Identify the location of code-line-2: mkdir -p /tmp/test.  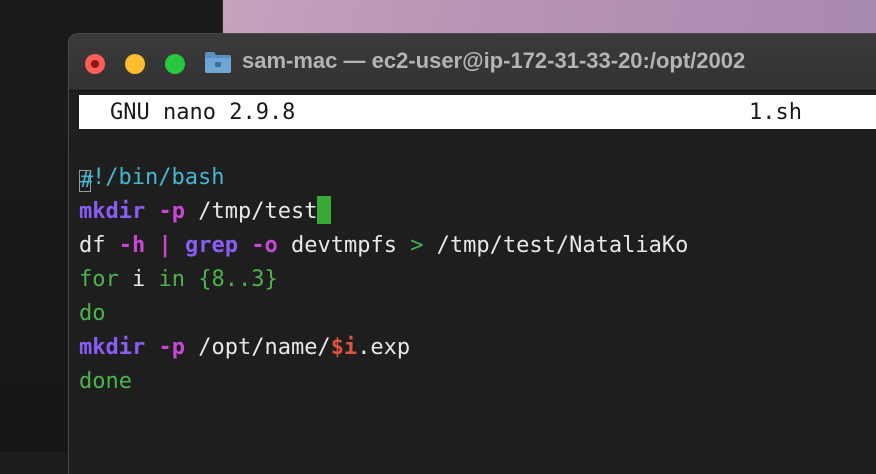
(205, 212).